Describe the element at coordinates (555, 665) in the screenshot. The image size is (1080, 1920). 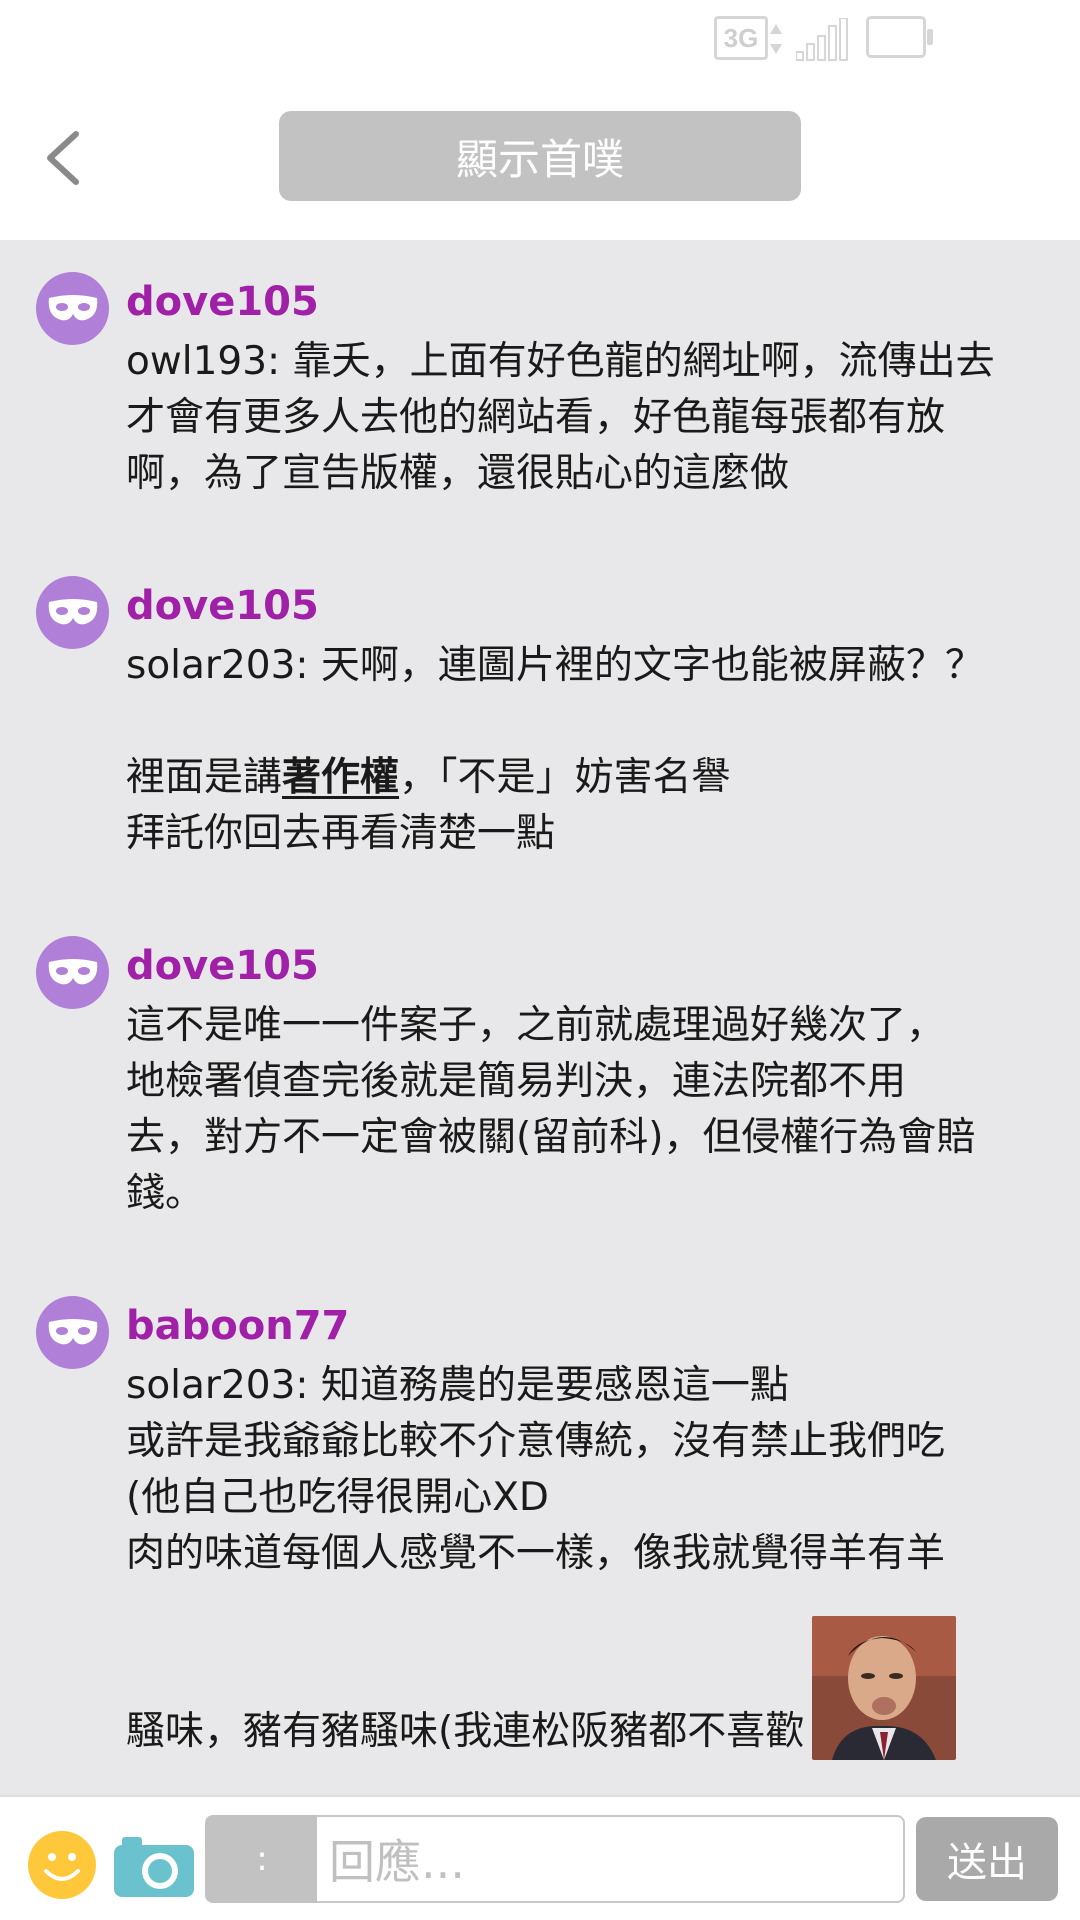
I see `response-line: solar203: 天啊，連圖片裡的文字也能被屏蔽？？` at that location.